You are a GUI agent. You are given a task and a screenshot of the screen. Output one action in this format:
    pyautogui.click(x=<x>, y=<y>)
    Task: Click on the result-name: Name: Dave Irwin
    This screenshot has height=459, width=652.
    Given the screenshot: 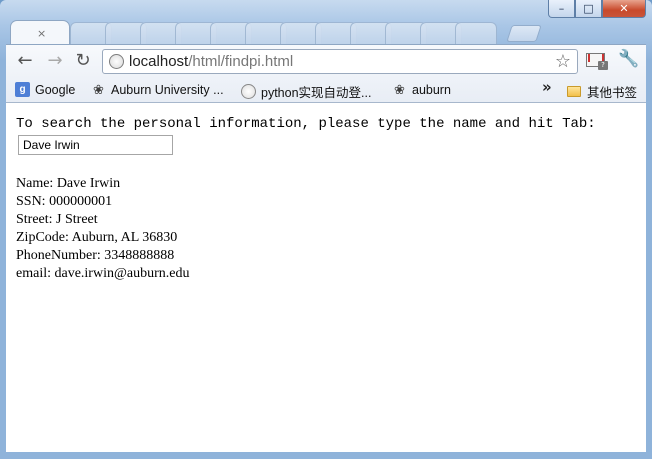 What is the action you would take?
    pyautogui.click(x=68, y=183)
    